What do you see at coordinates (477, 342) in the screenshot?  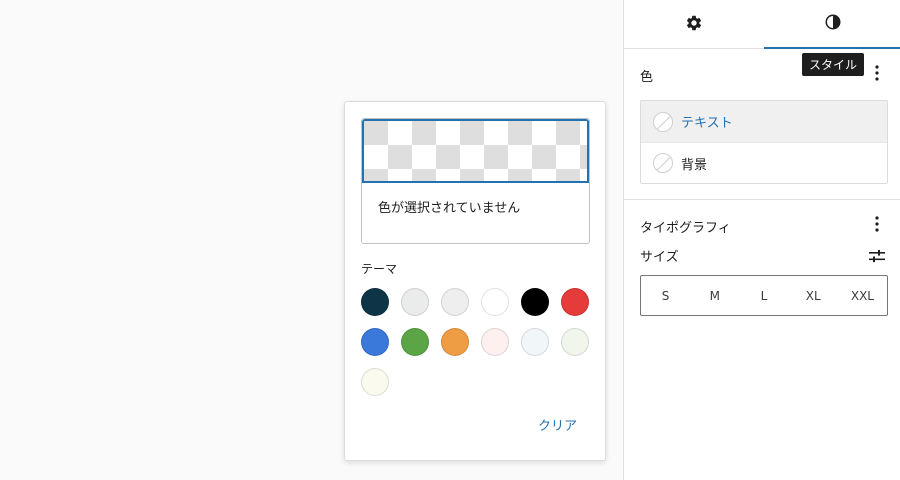 I see `theme-palette` at bounding box center [477, 342].